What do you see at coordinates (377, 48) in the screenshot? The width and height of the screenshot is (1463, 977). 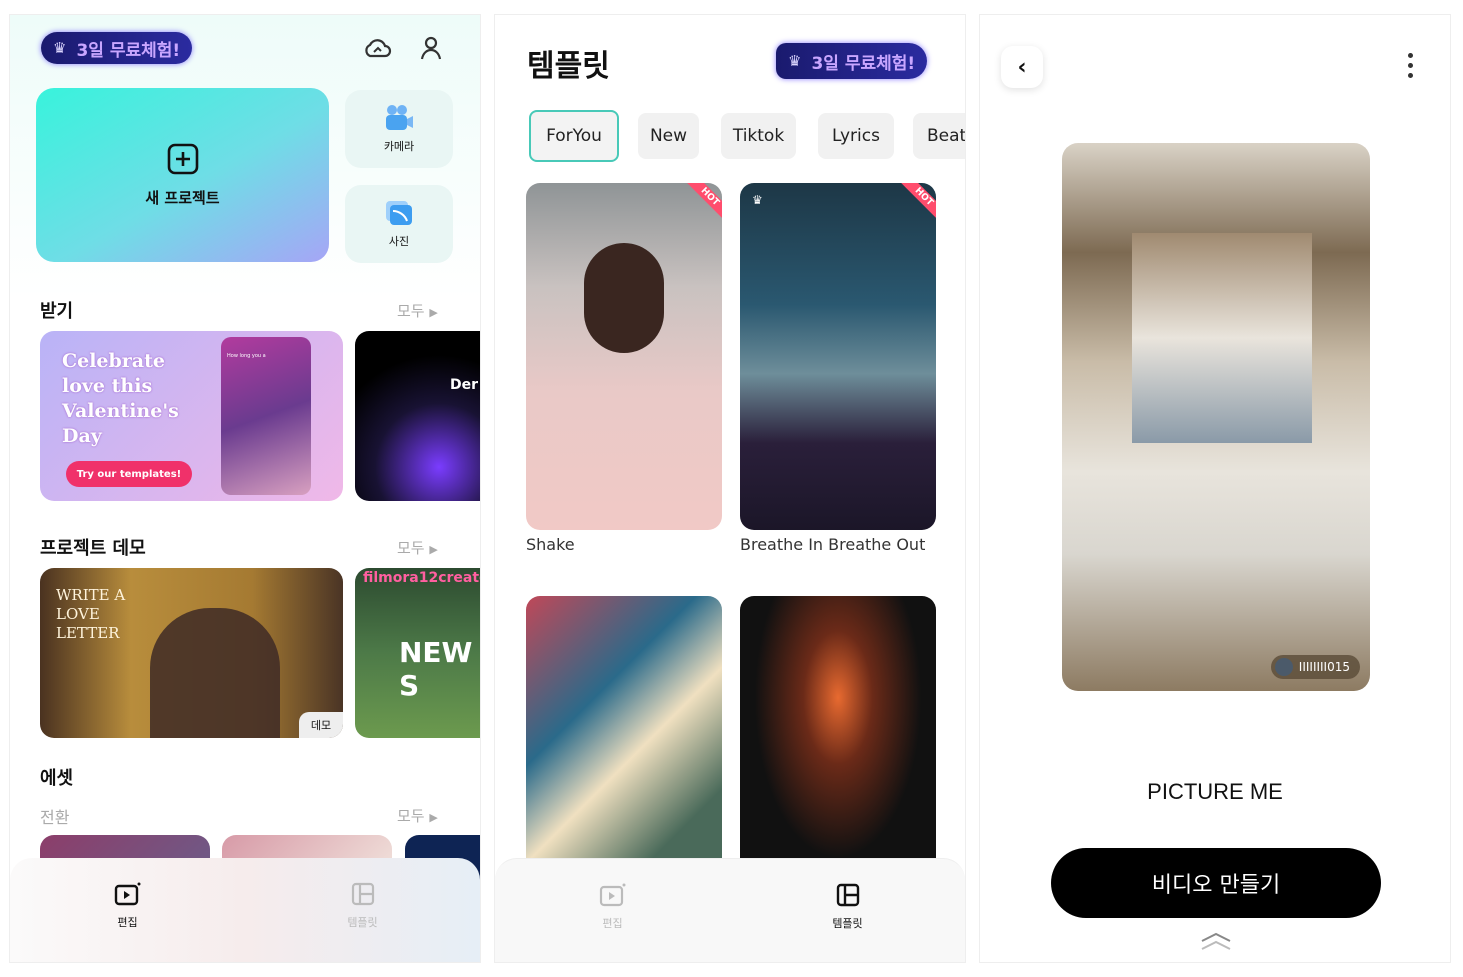 I see `cloud-icon` at bounding box center [377, 48].